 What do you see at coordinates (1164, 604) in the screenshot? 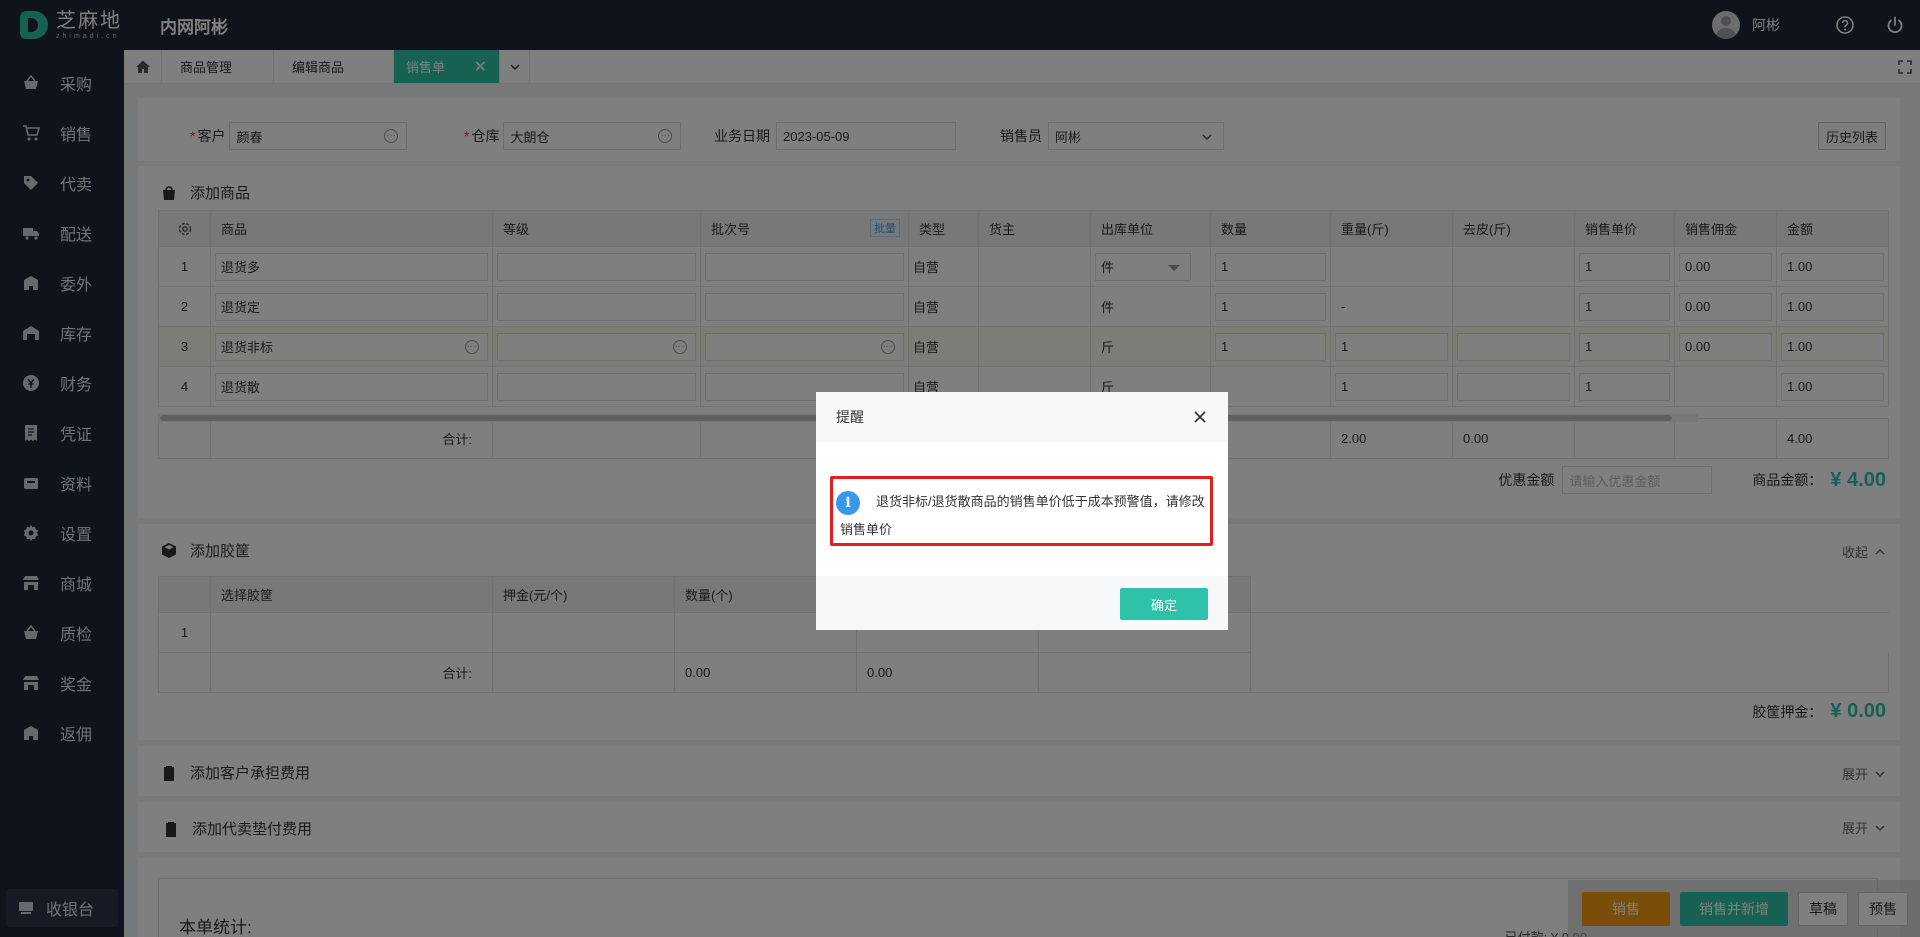
I see `confirm-button: 确定` at bounding box center [1164, 604].